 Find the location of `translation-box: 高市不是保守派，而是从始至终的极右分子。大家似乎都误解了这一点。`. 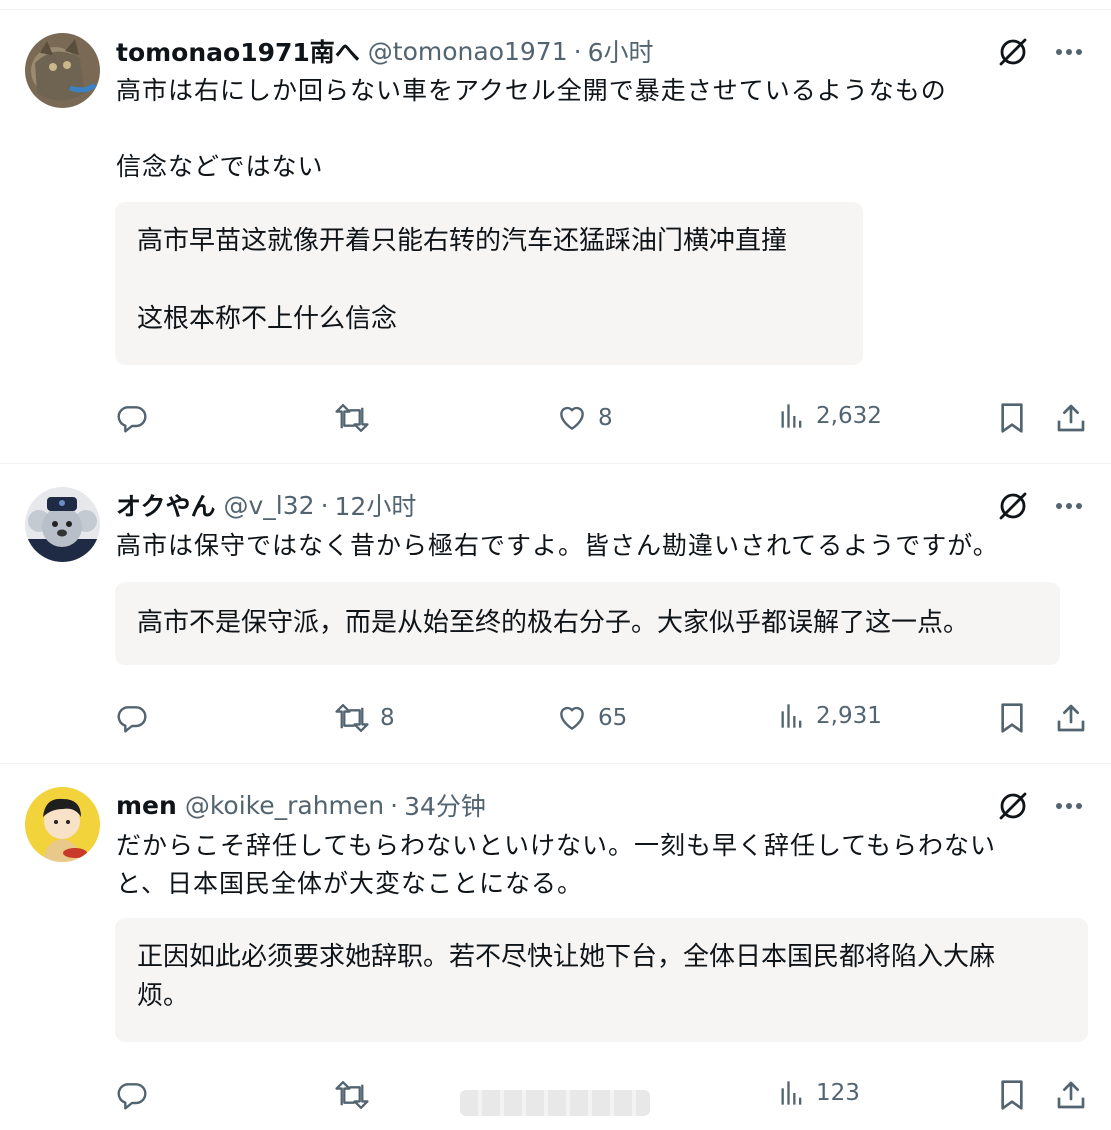

translation-box: 高市不是保守派，而是从始至终的极右分子。大家似乎都误解了这一点。 is located at coordinates (587, 623).